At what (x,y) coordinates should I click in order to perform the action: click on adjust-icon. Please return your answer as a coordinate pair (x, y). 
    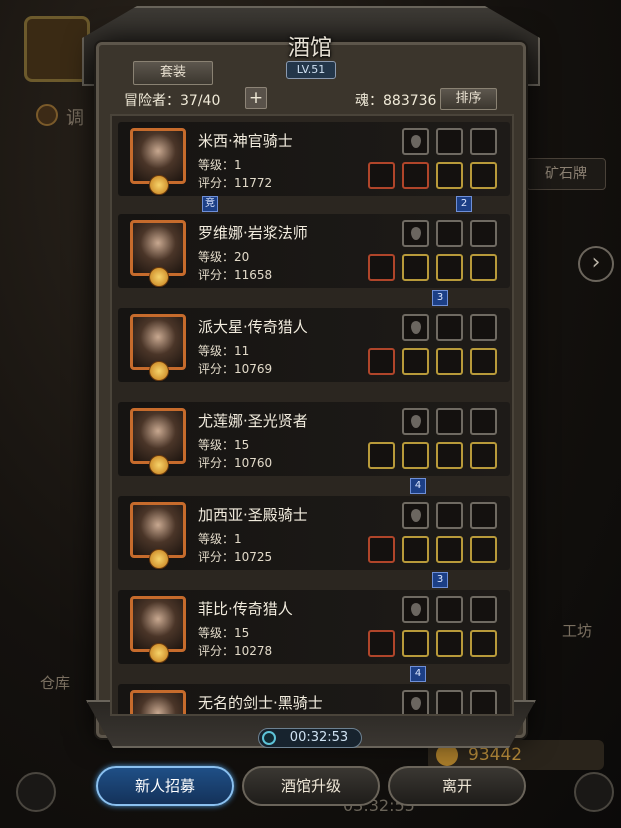
    Looking at the image, I should click on (47, 115).